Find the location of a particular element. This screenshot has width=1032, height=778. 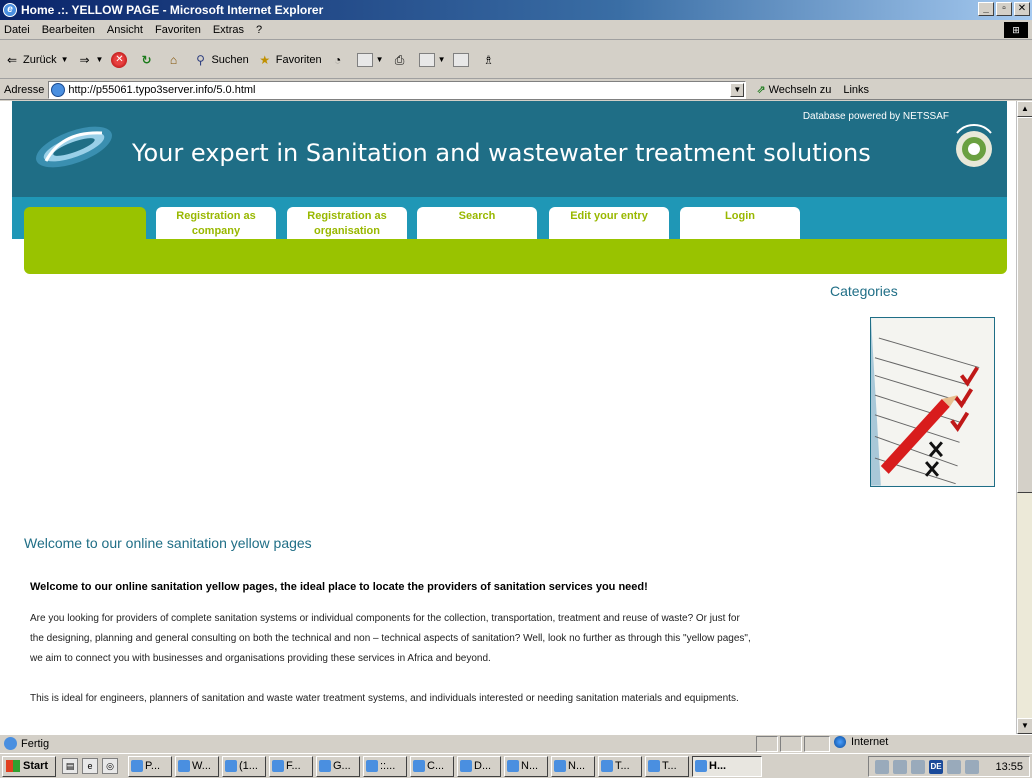

nav-registration-organisation: Registration as organisation is located at coordinates (347, 224).